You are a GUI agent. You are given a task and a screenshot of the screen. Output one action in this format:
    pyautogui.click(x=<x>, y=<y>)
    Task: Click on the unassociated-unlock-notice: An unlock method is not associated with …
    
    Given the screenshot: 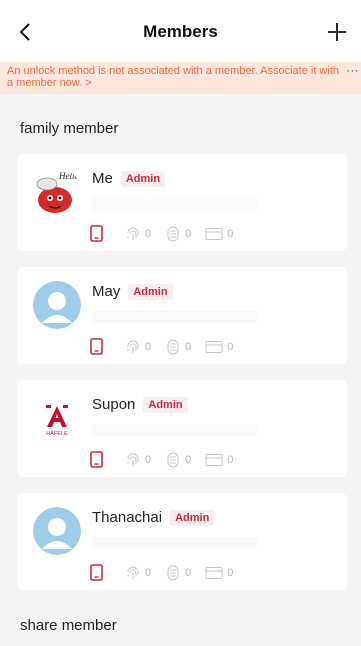 What is the action you would take?
    pyautogui.click(x=180, y=78)
    